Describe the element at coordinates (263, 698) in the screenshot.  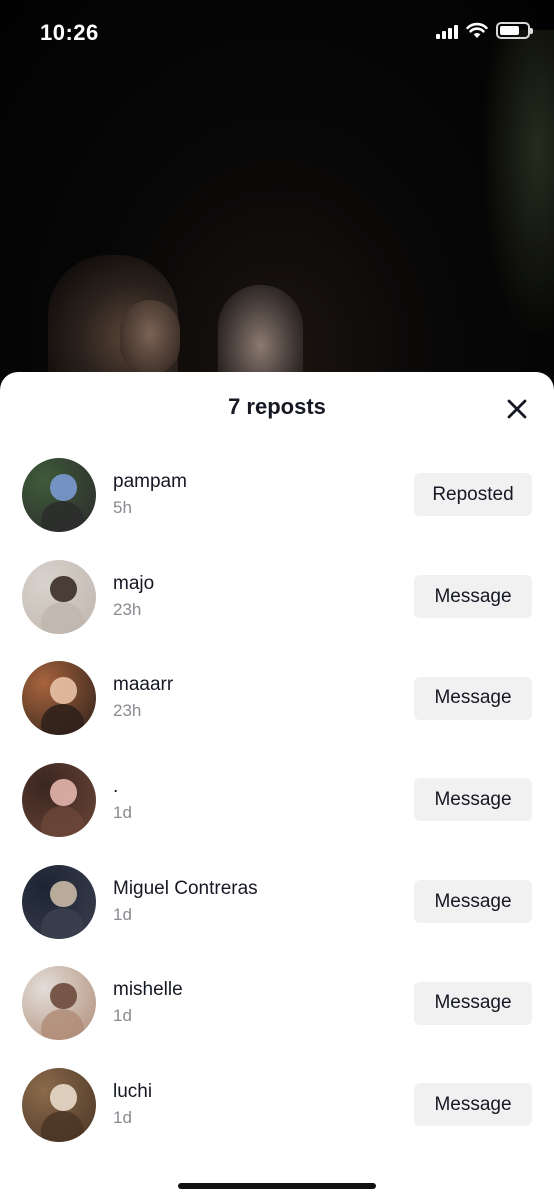
I see `user-info: maaarr 23h` at that location.